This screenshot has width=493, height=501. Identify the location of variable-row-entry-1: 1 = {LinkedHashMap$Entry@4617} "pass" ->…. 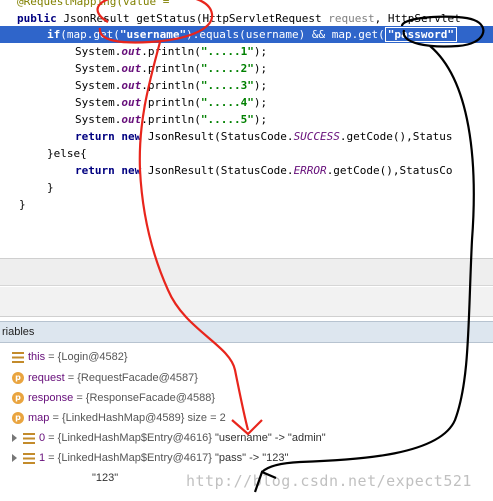
(246, 458).